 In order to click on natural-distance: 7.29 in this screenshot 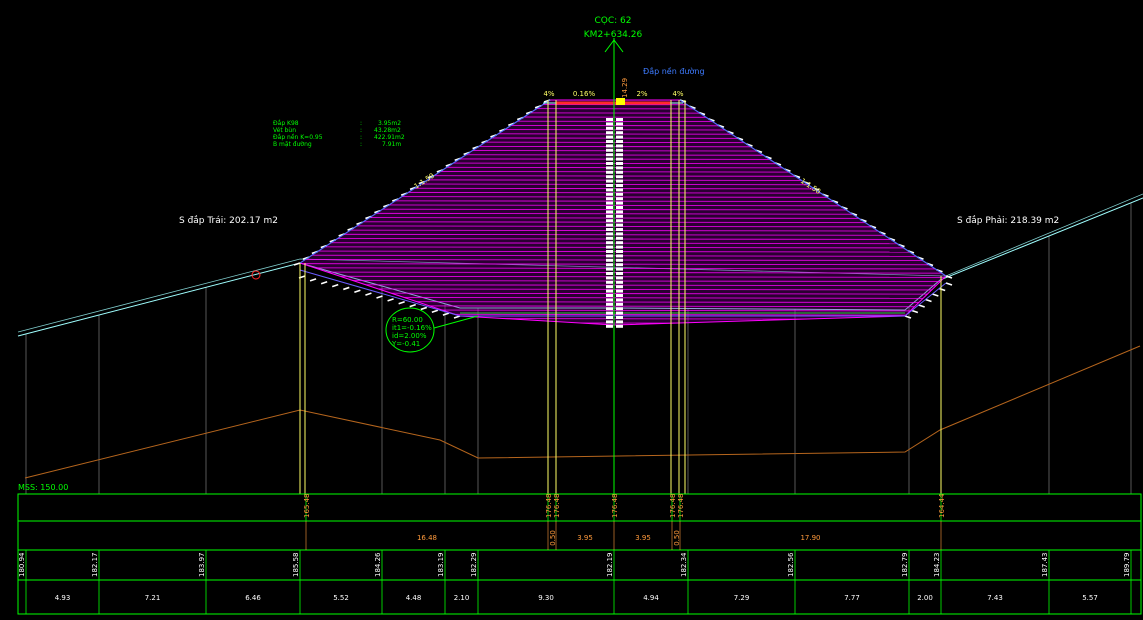, I will do `click(742, 598)`.